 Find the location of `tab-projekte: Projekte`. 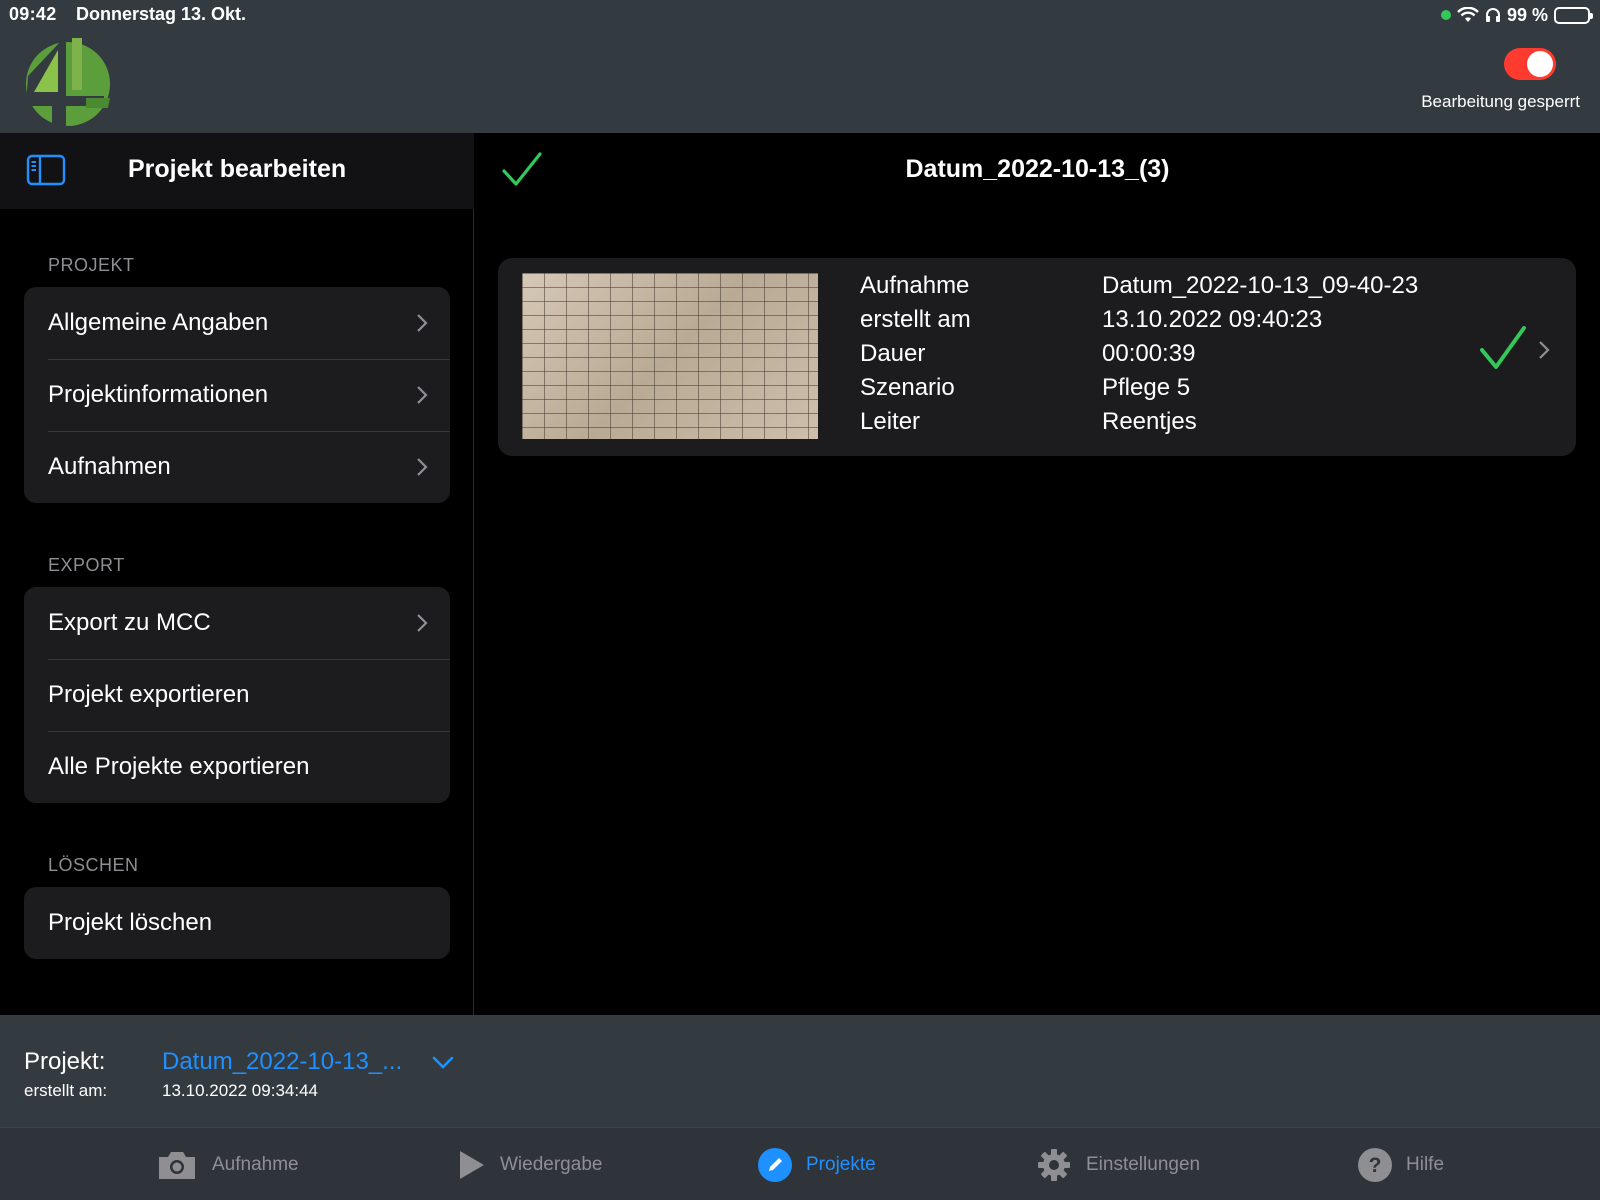

tab-projekte: Projekte is located at coordinates (817, 1165).